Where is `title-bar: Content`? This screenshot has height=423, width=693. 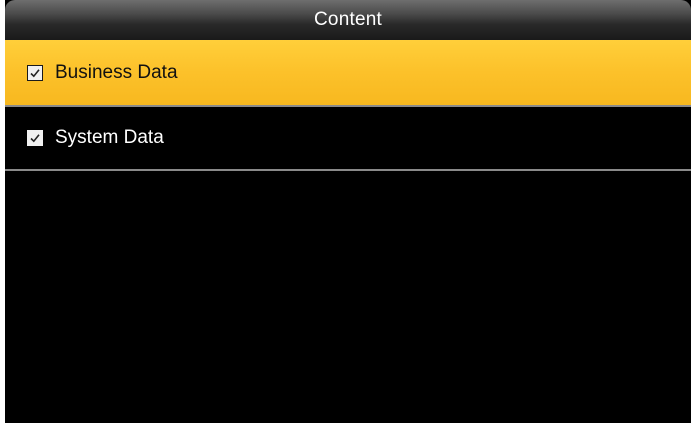
title-bar: Content is located at coordinates (348, 20).